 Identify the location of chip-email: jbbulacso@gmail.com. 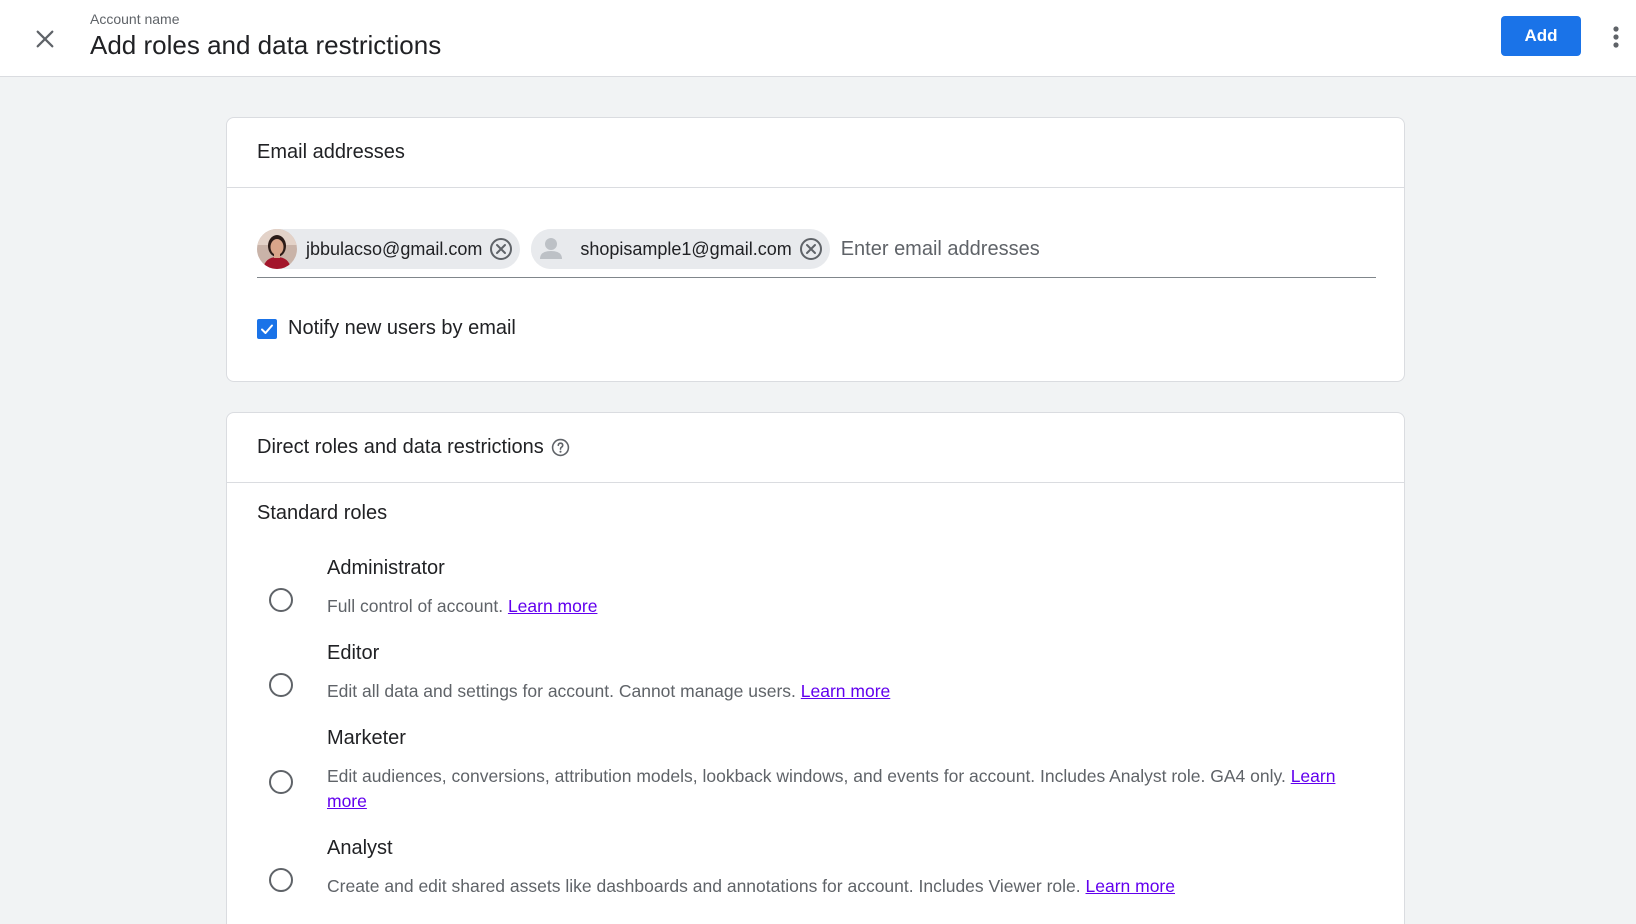
(394, 248).